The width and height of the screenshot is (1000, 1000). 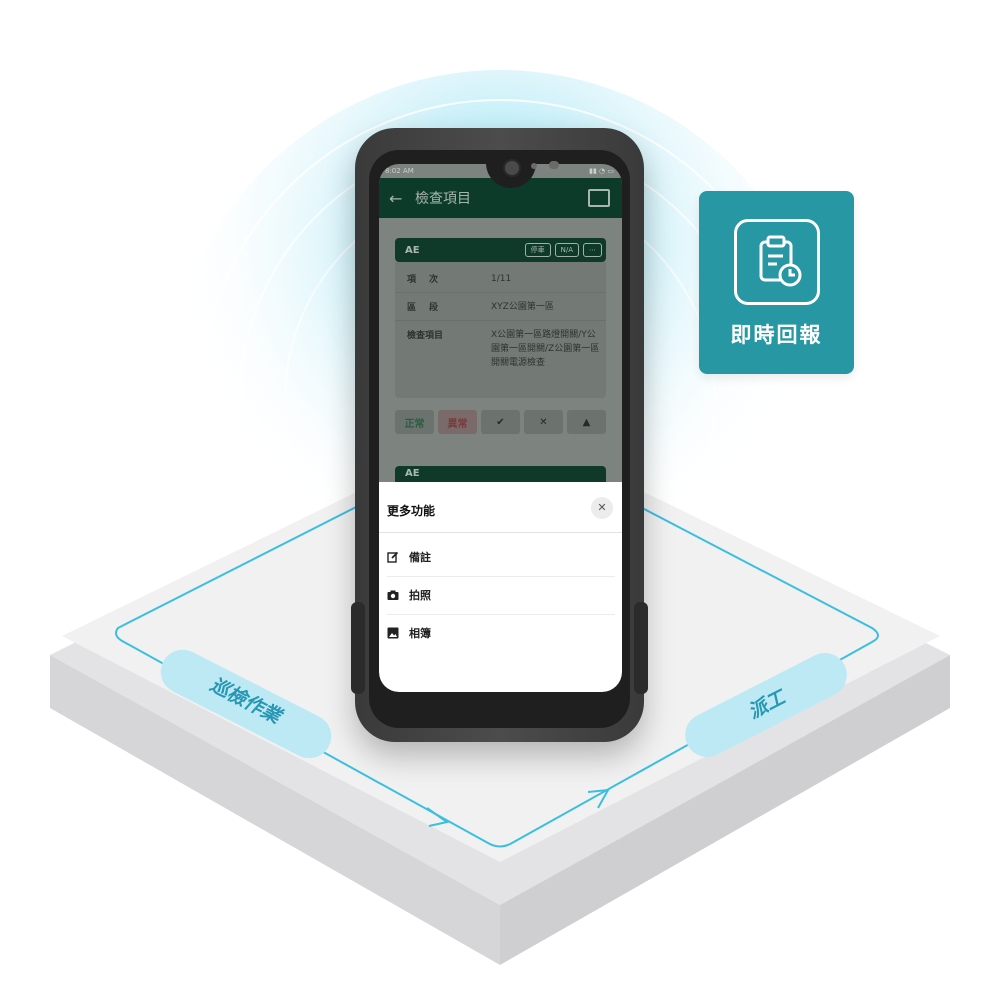 What do you see at coordinates (414, 422) in the screenshot?
I see `normal-button: 正常` at bounding box center [414, 422].